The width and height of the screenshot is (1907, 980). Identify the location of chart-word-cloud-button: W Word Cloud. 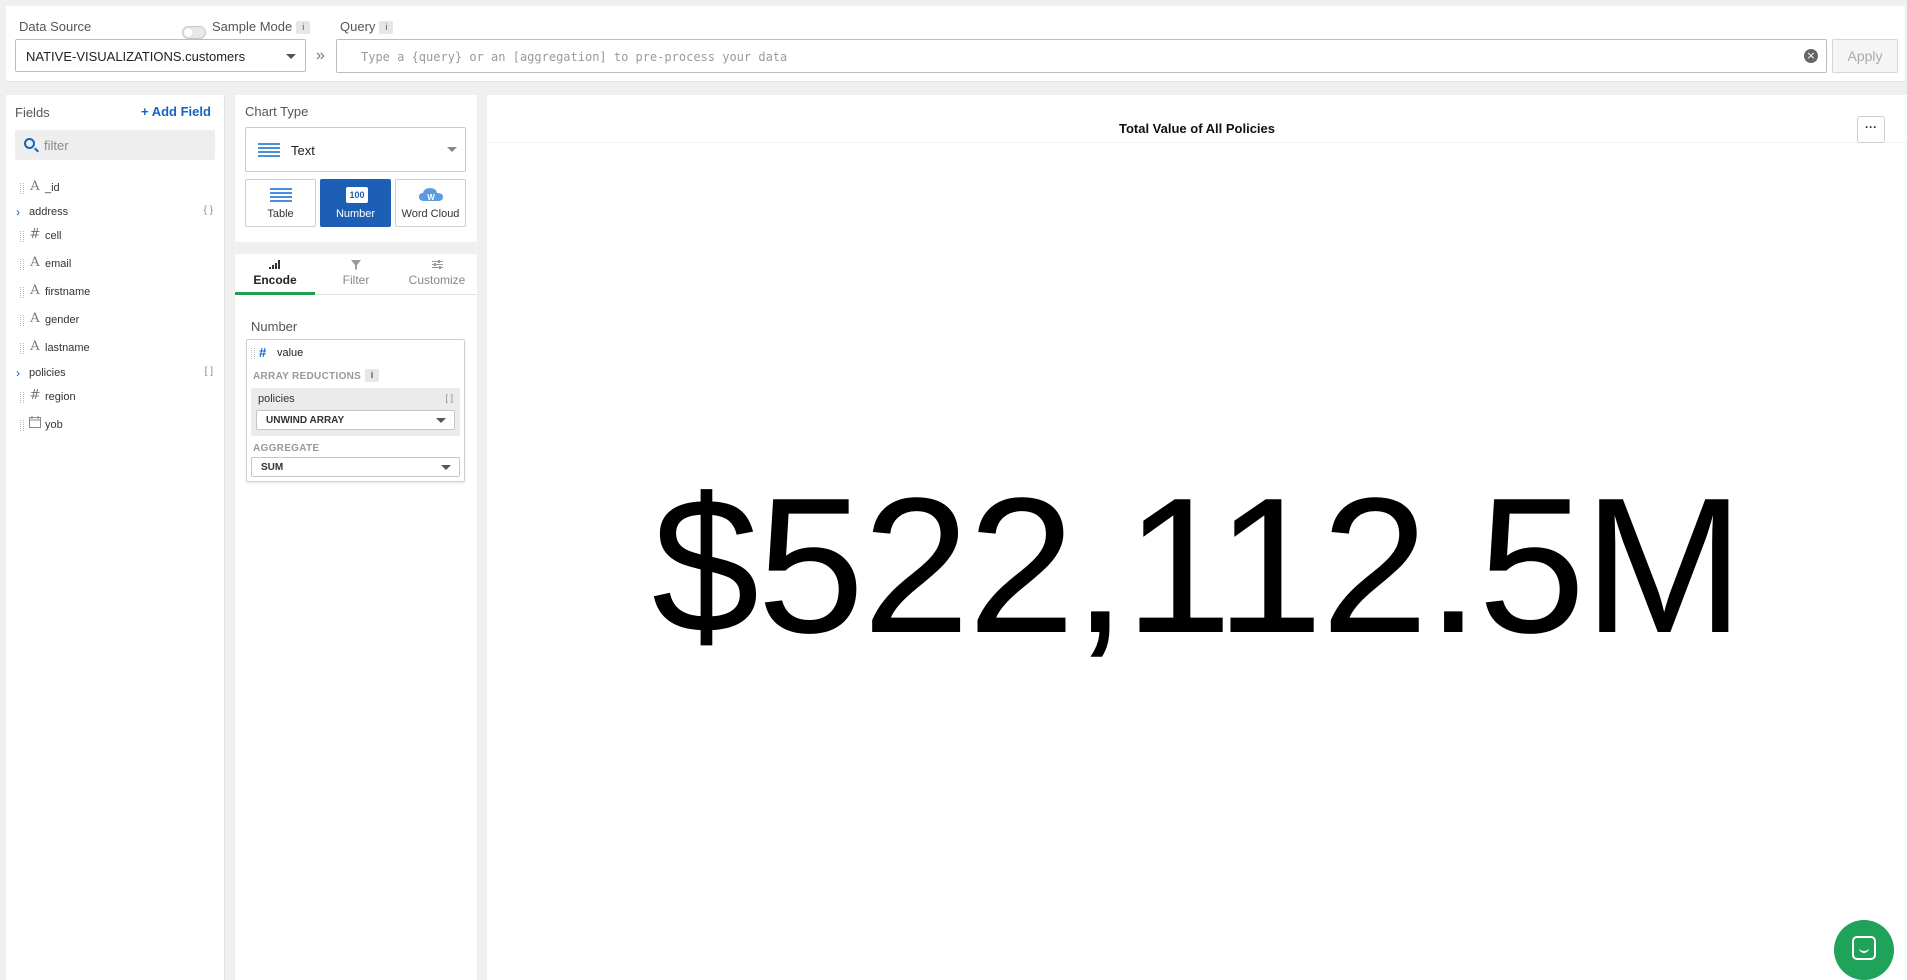
(430, 203).